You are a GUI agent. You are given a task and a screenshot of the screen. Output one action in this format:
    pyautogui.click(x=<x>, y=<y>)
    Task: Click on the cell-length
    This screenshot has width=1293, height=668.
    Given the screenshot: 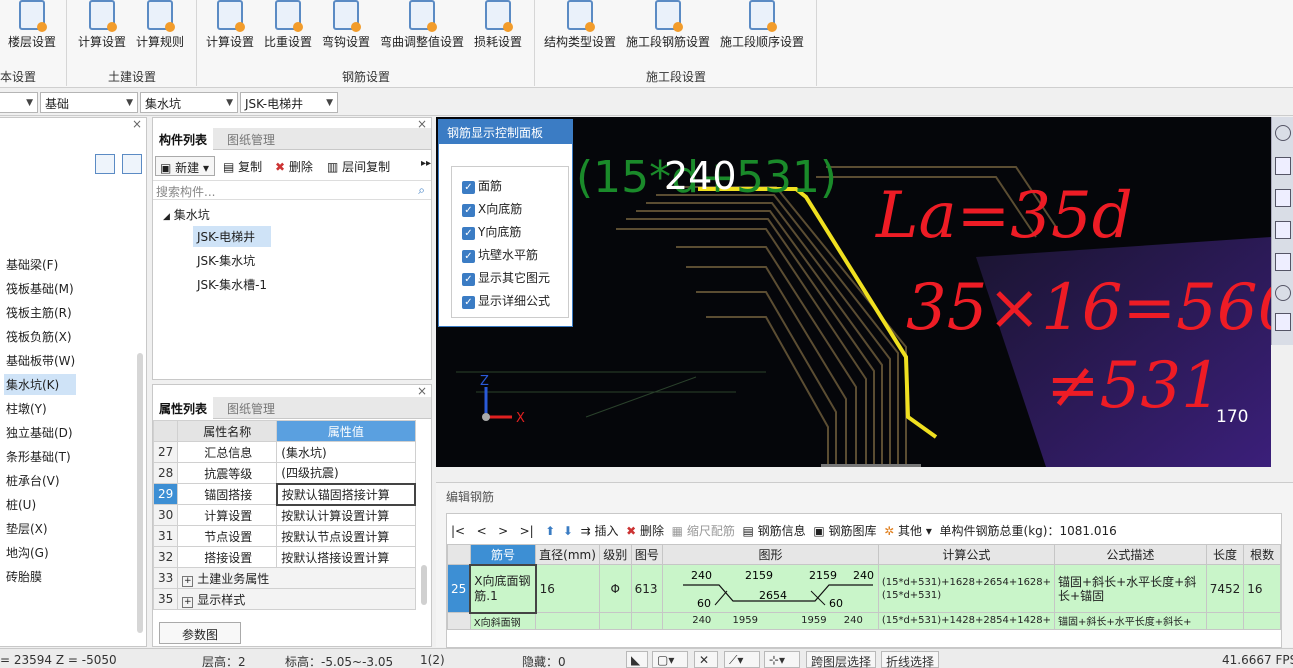 What is the action you would take?
    pyautogui.click(x=1225, y=621)
    